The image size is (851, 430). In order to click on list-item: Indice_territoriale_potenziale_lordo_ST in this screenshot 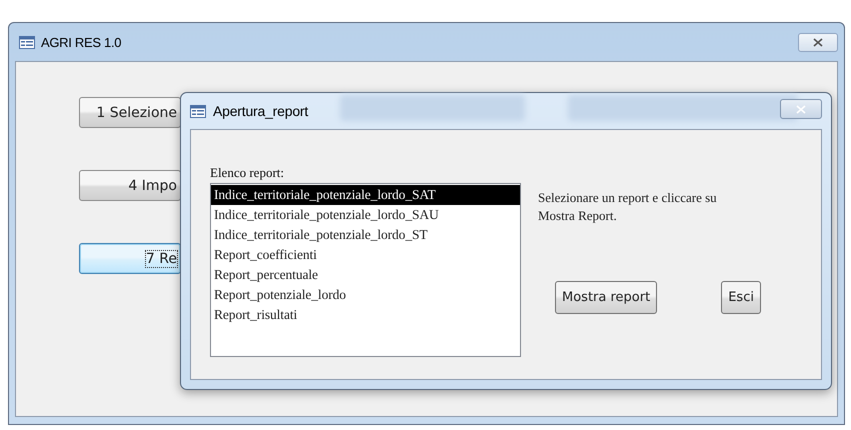, I will do `click(365, 235)`.